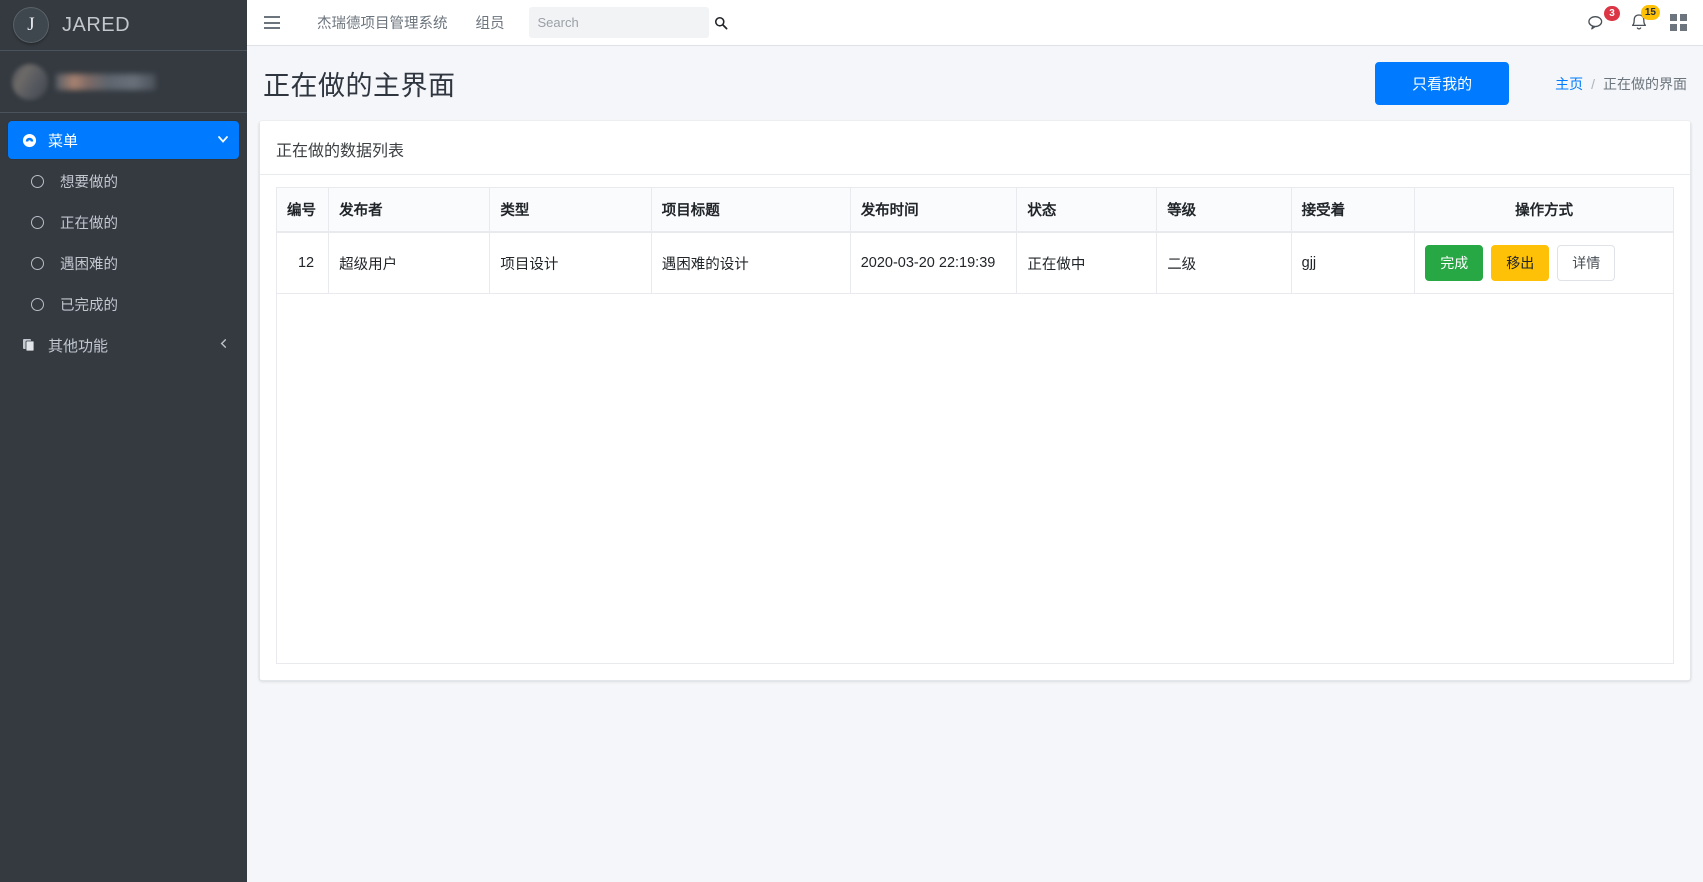  Describe the element at coordinates (1650, 12) in the screenshot. I see `bell-badge: 15` at that location.